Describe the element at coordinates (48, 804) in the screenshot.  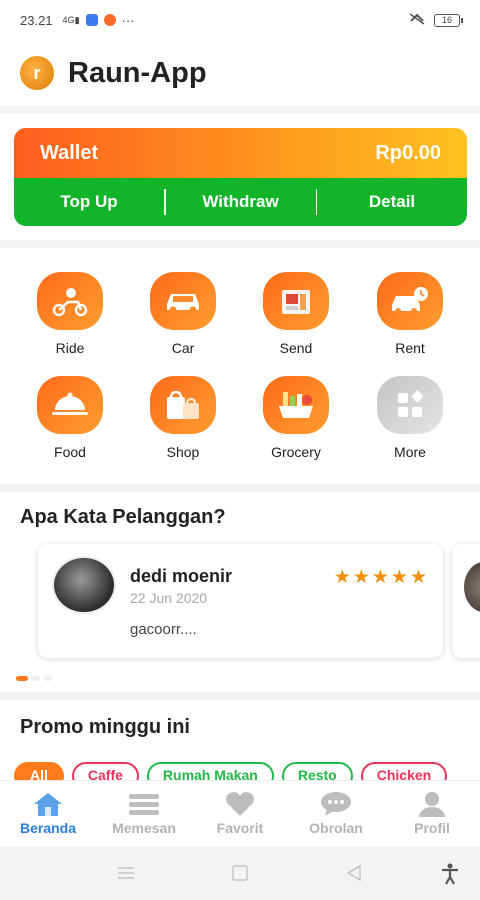
I see `home-icon` at that location.